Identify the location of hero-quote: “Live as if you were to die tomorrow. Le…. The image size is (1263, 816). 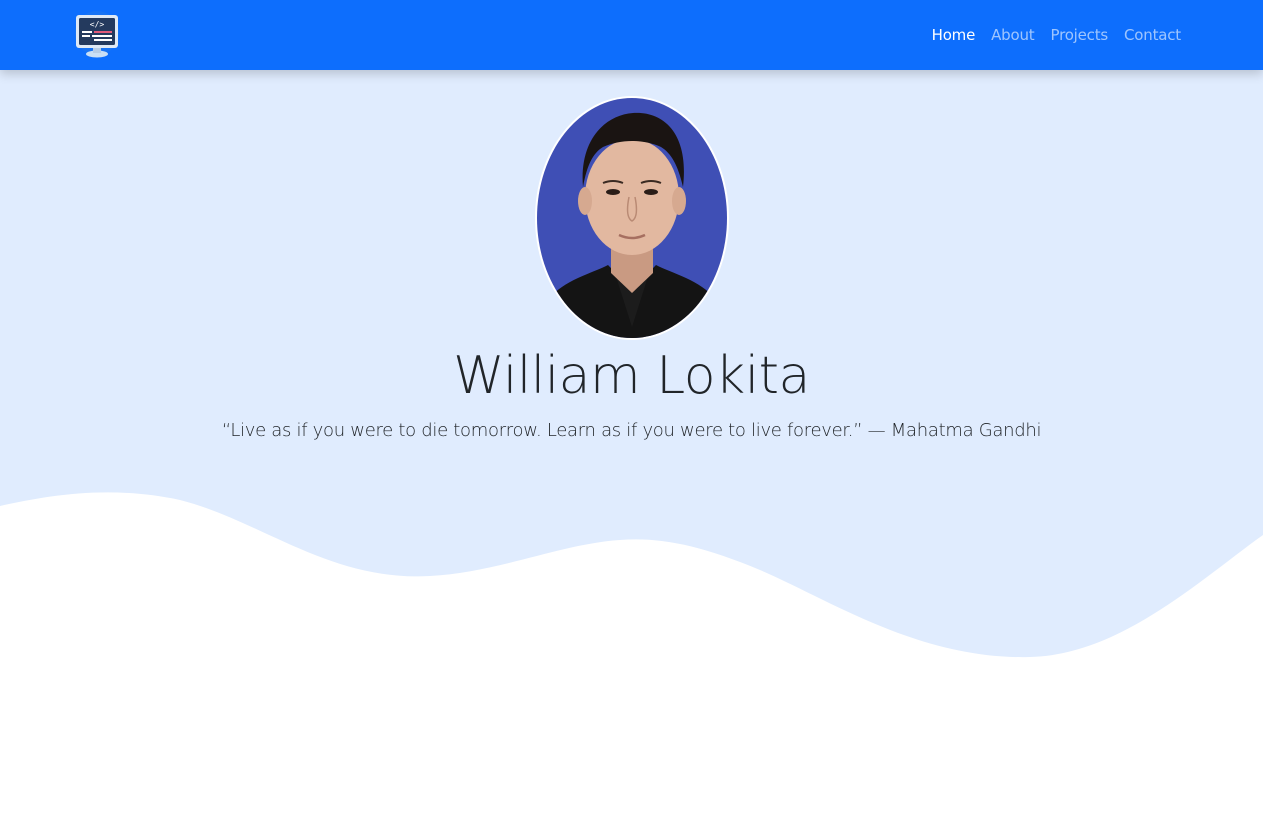
(631, 430).